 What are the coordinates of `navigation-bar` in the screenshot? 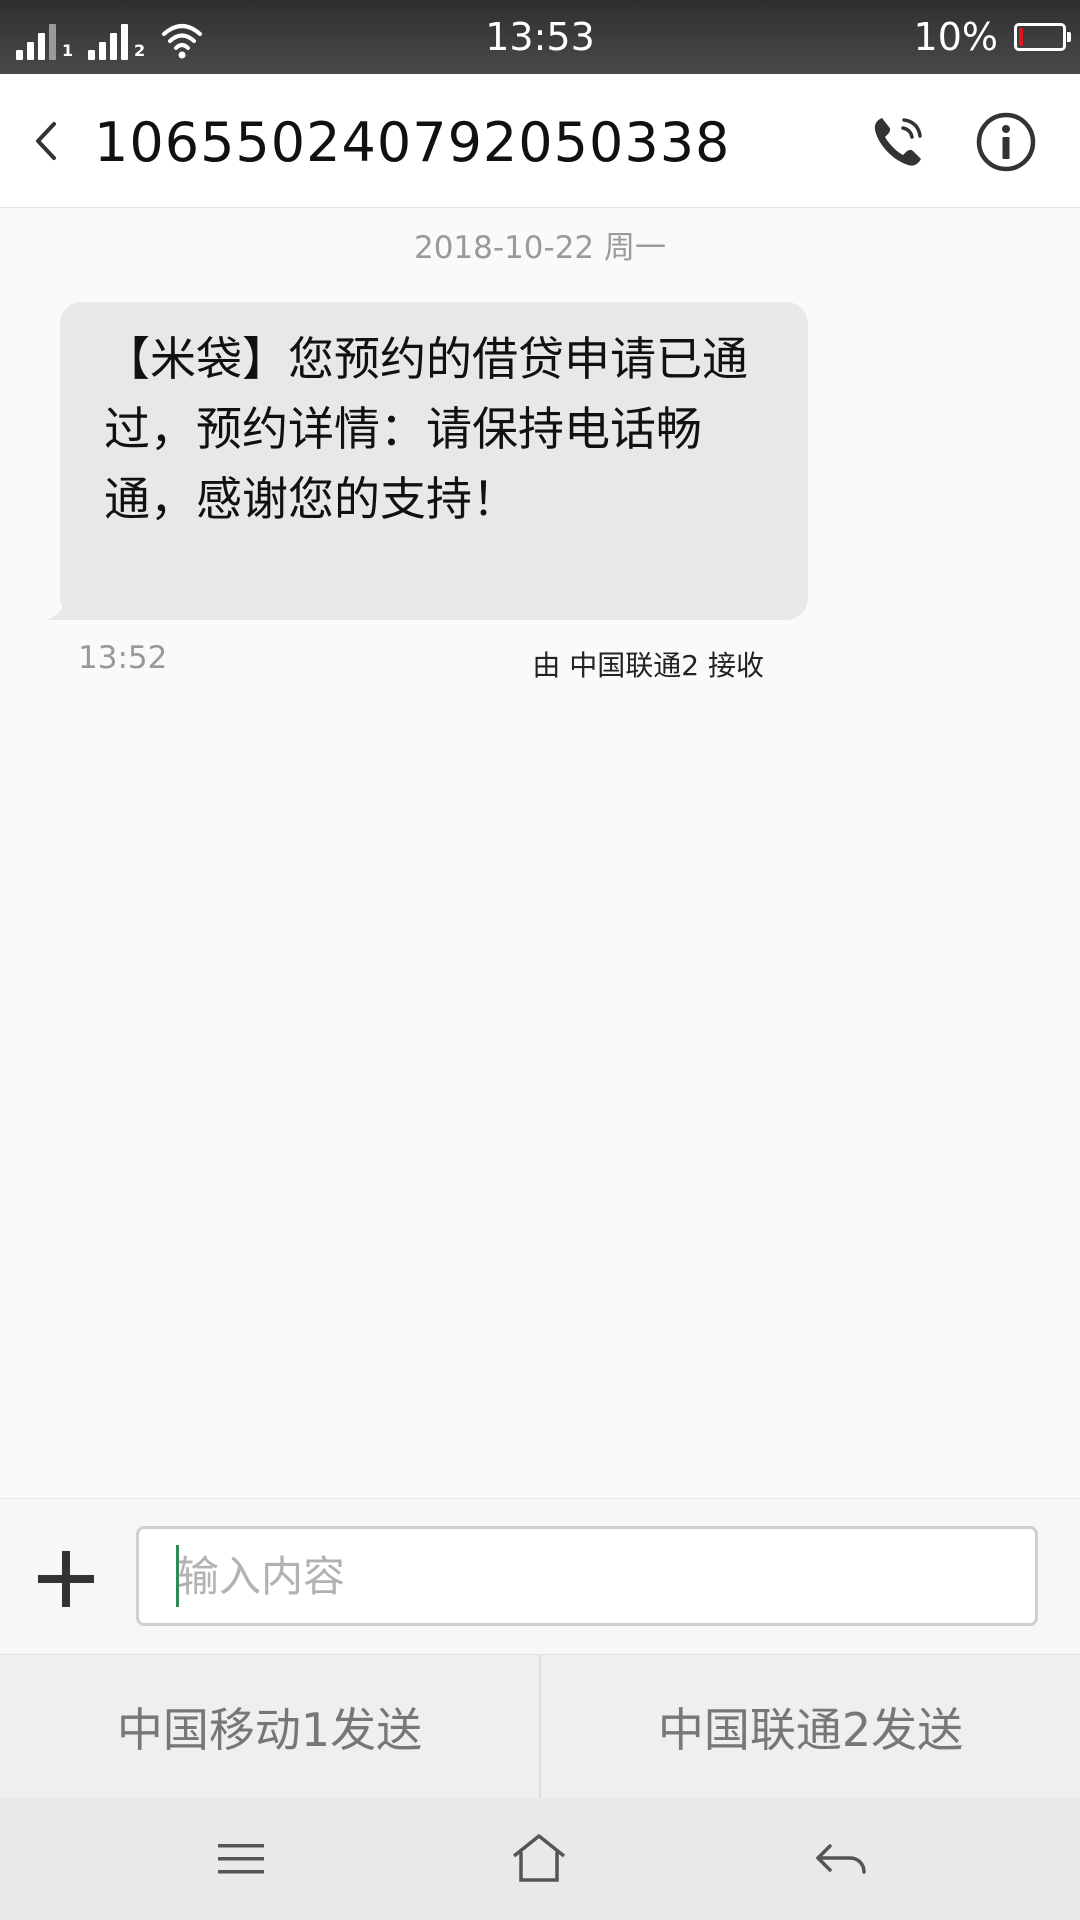 It's located at (540, 1859).